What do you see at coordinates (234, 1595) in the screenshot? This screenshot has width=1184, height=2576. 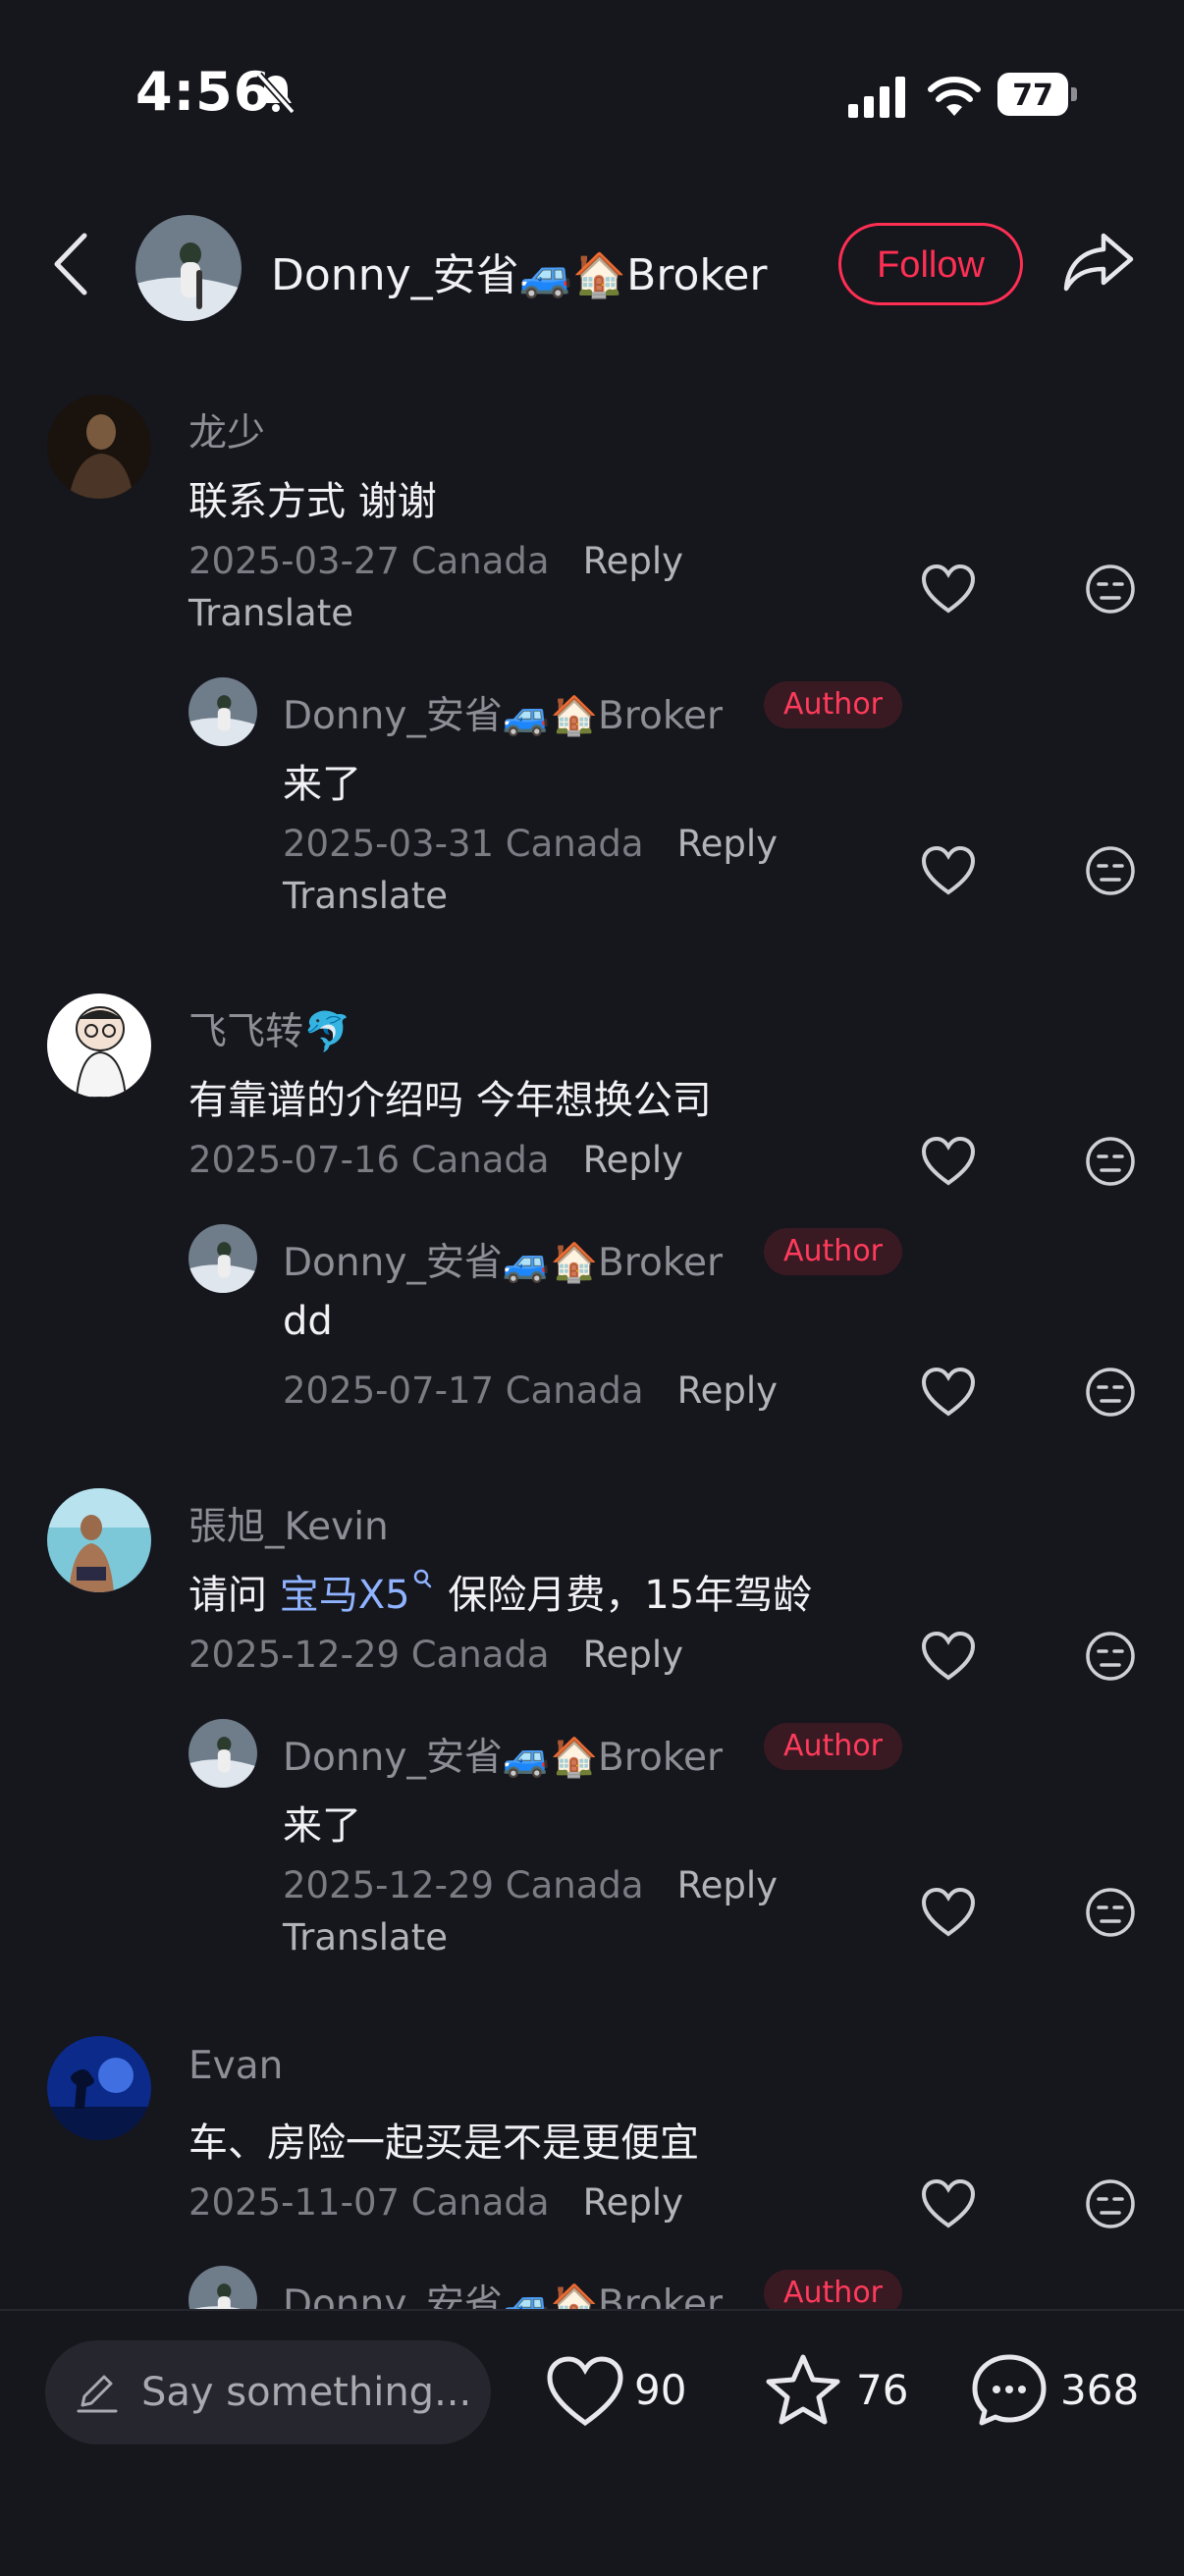 I see `comment-text-part: 请问` at bounding box center [234, 1595].